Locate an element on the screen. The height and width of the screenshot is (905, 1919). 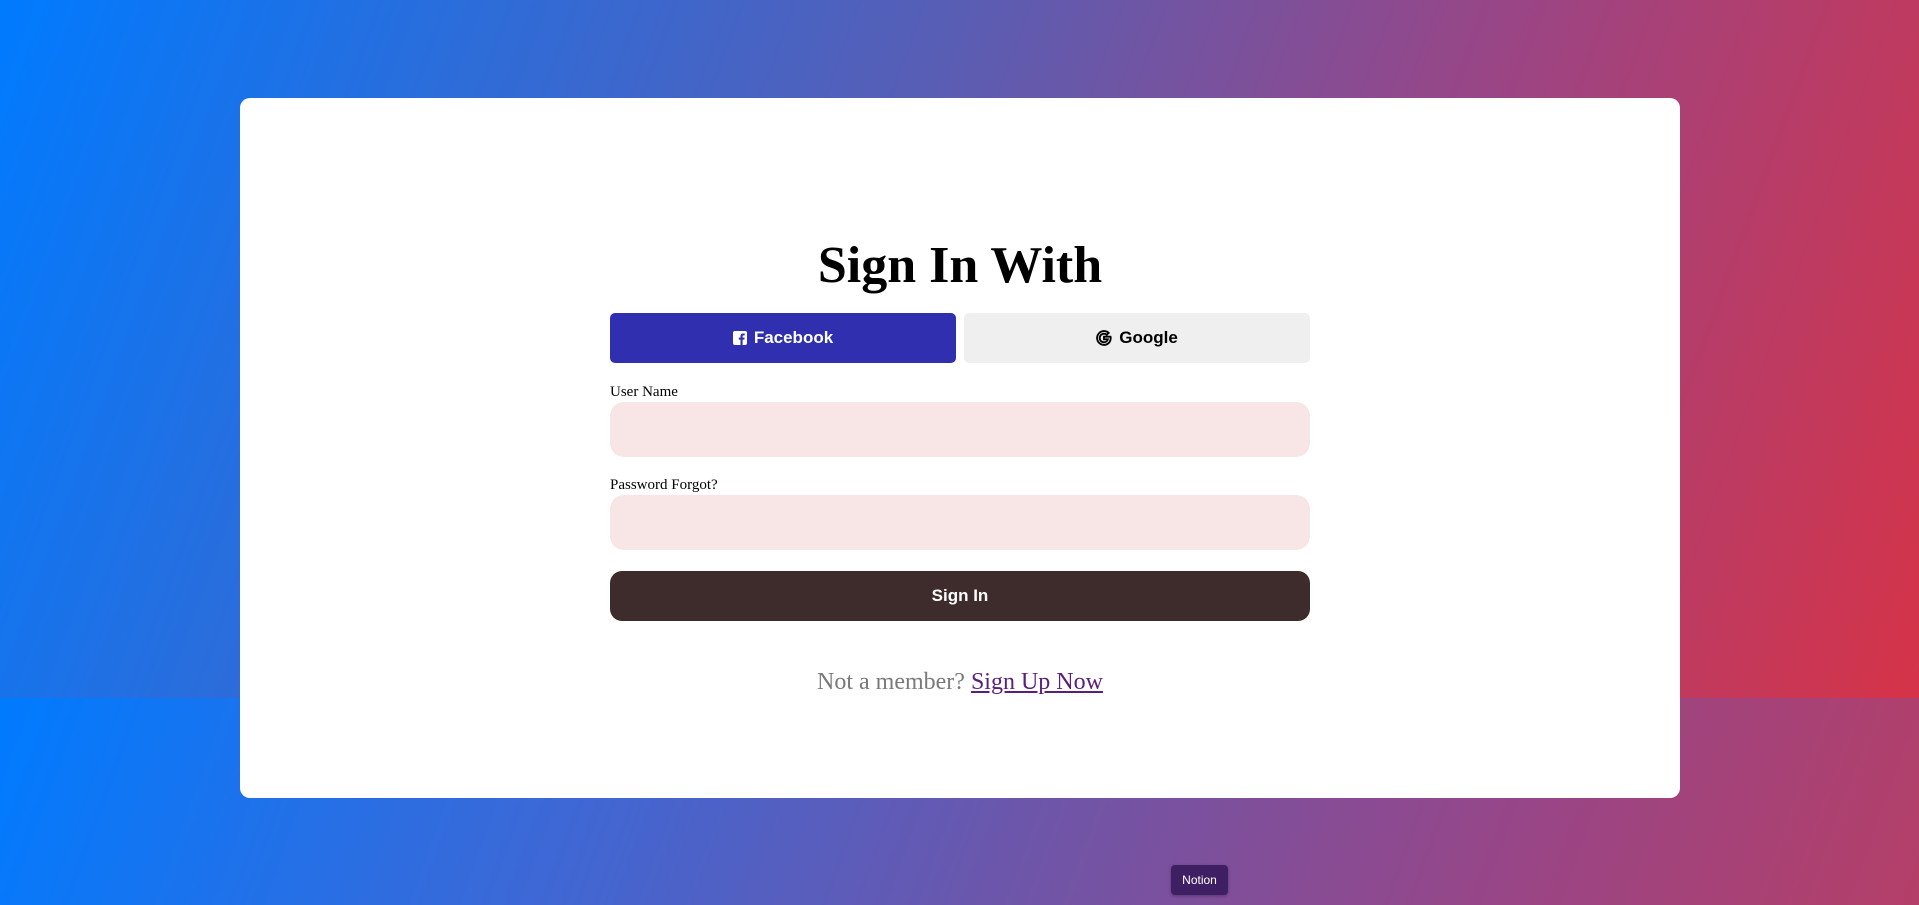
username-label: User Name is located at coordinates (644, 392).